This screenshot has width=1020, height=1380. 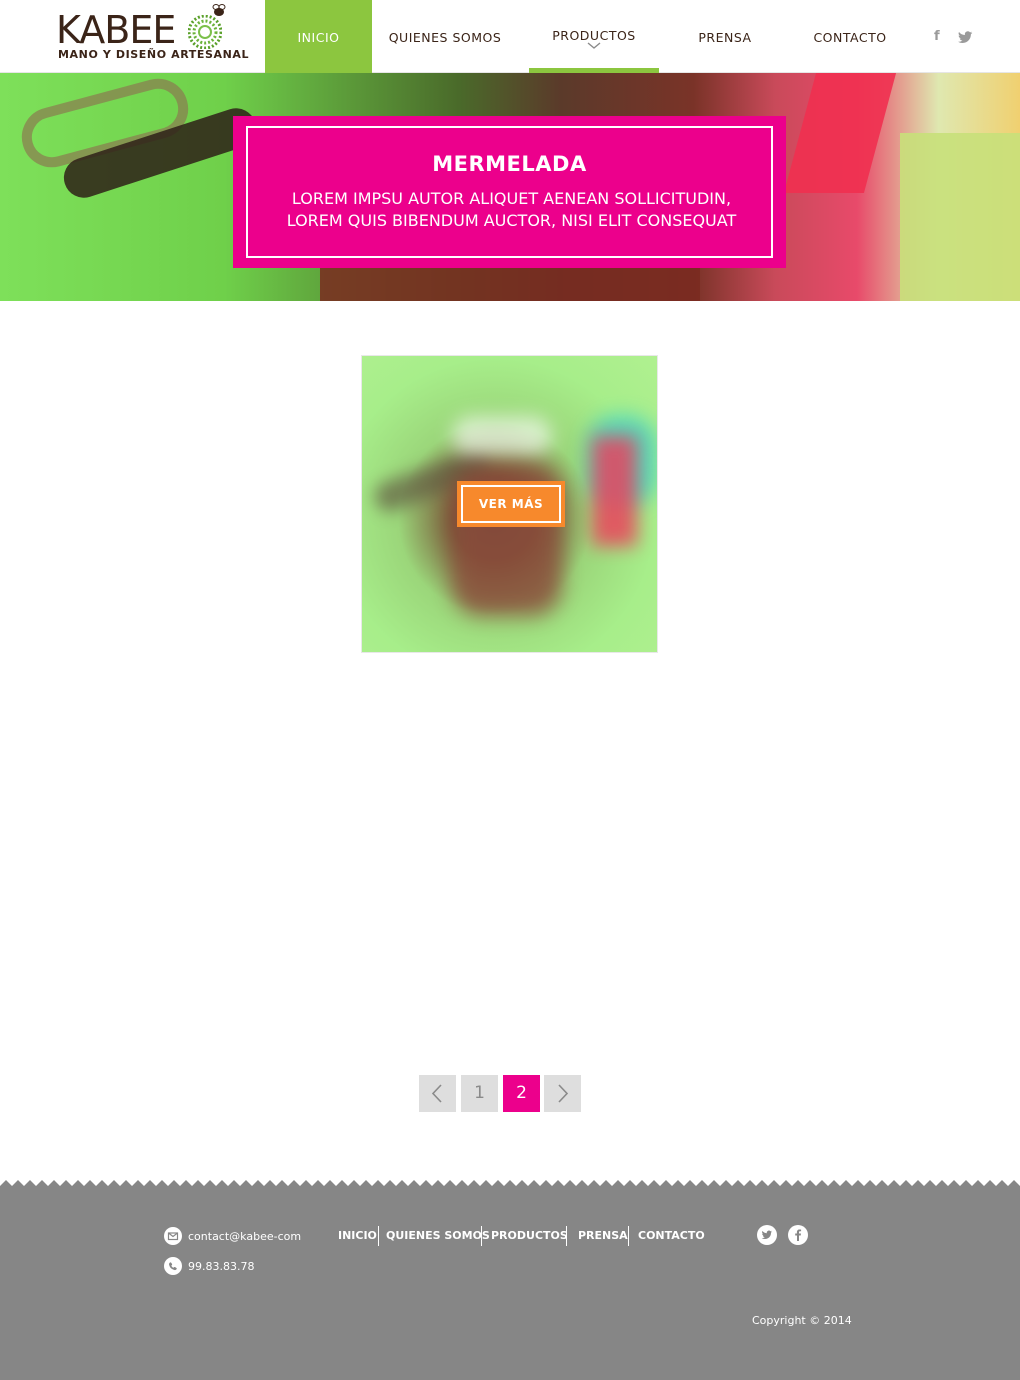 What do you see at coordinates (671, 1236) in the screenshot?
I see `footer-nav-contacto: CONTACTO` at bounding box center [671, 1236].